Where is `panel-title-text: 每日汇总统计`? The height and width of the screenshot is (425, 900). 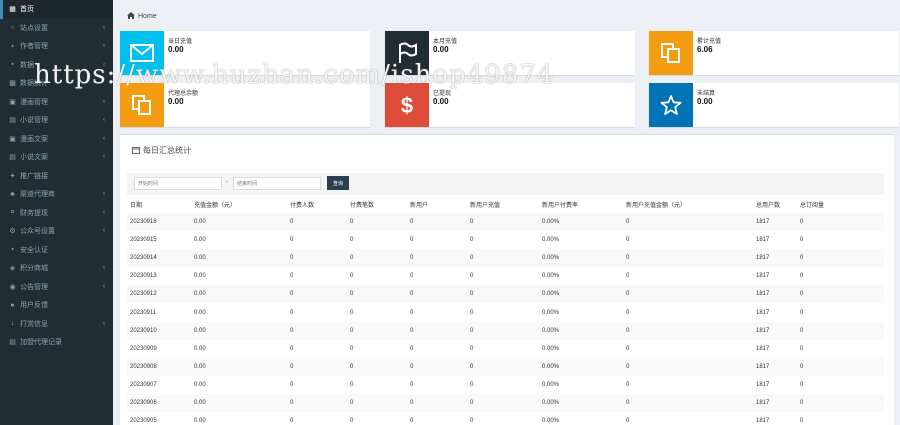
panel-title-text: 每日汇总统计 is located at coordinates (167, 150).